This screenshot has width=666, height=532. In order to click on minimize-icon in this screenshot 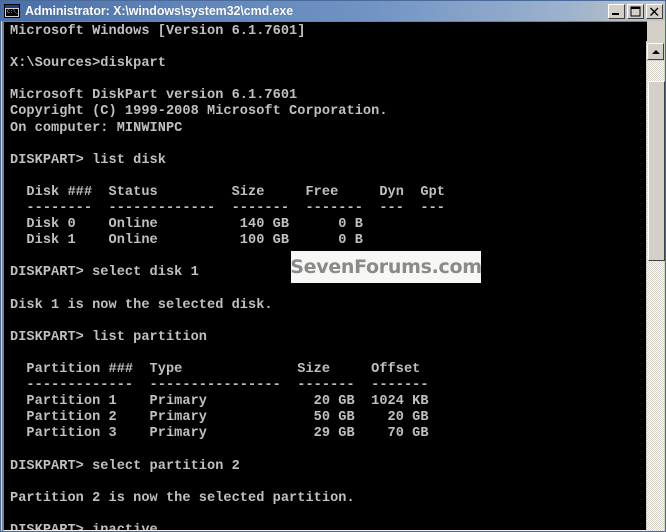, I will do `click(615, 13)`.